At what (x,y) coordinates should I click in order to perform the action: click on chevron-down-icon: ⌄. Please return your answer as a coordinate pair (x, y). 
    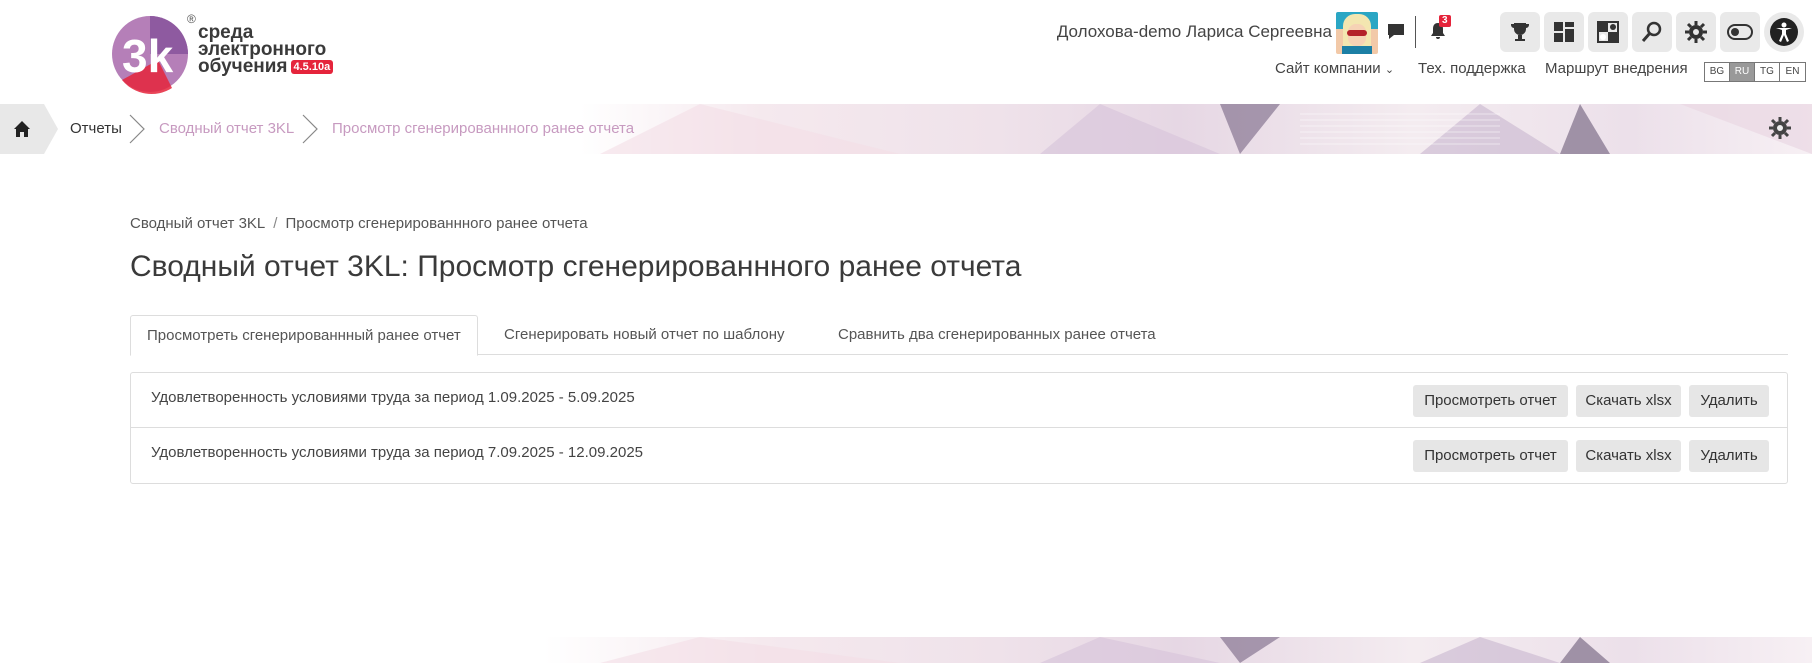
    Looking at the image, I should click on (1389, 70).